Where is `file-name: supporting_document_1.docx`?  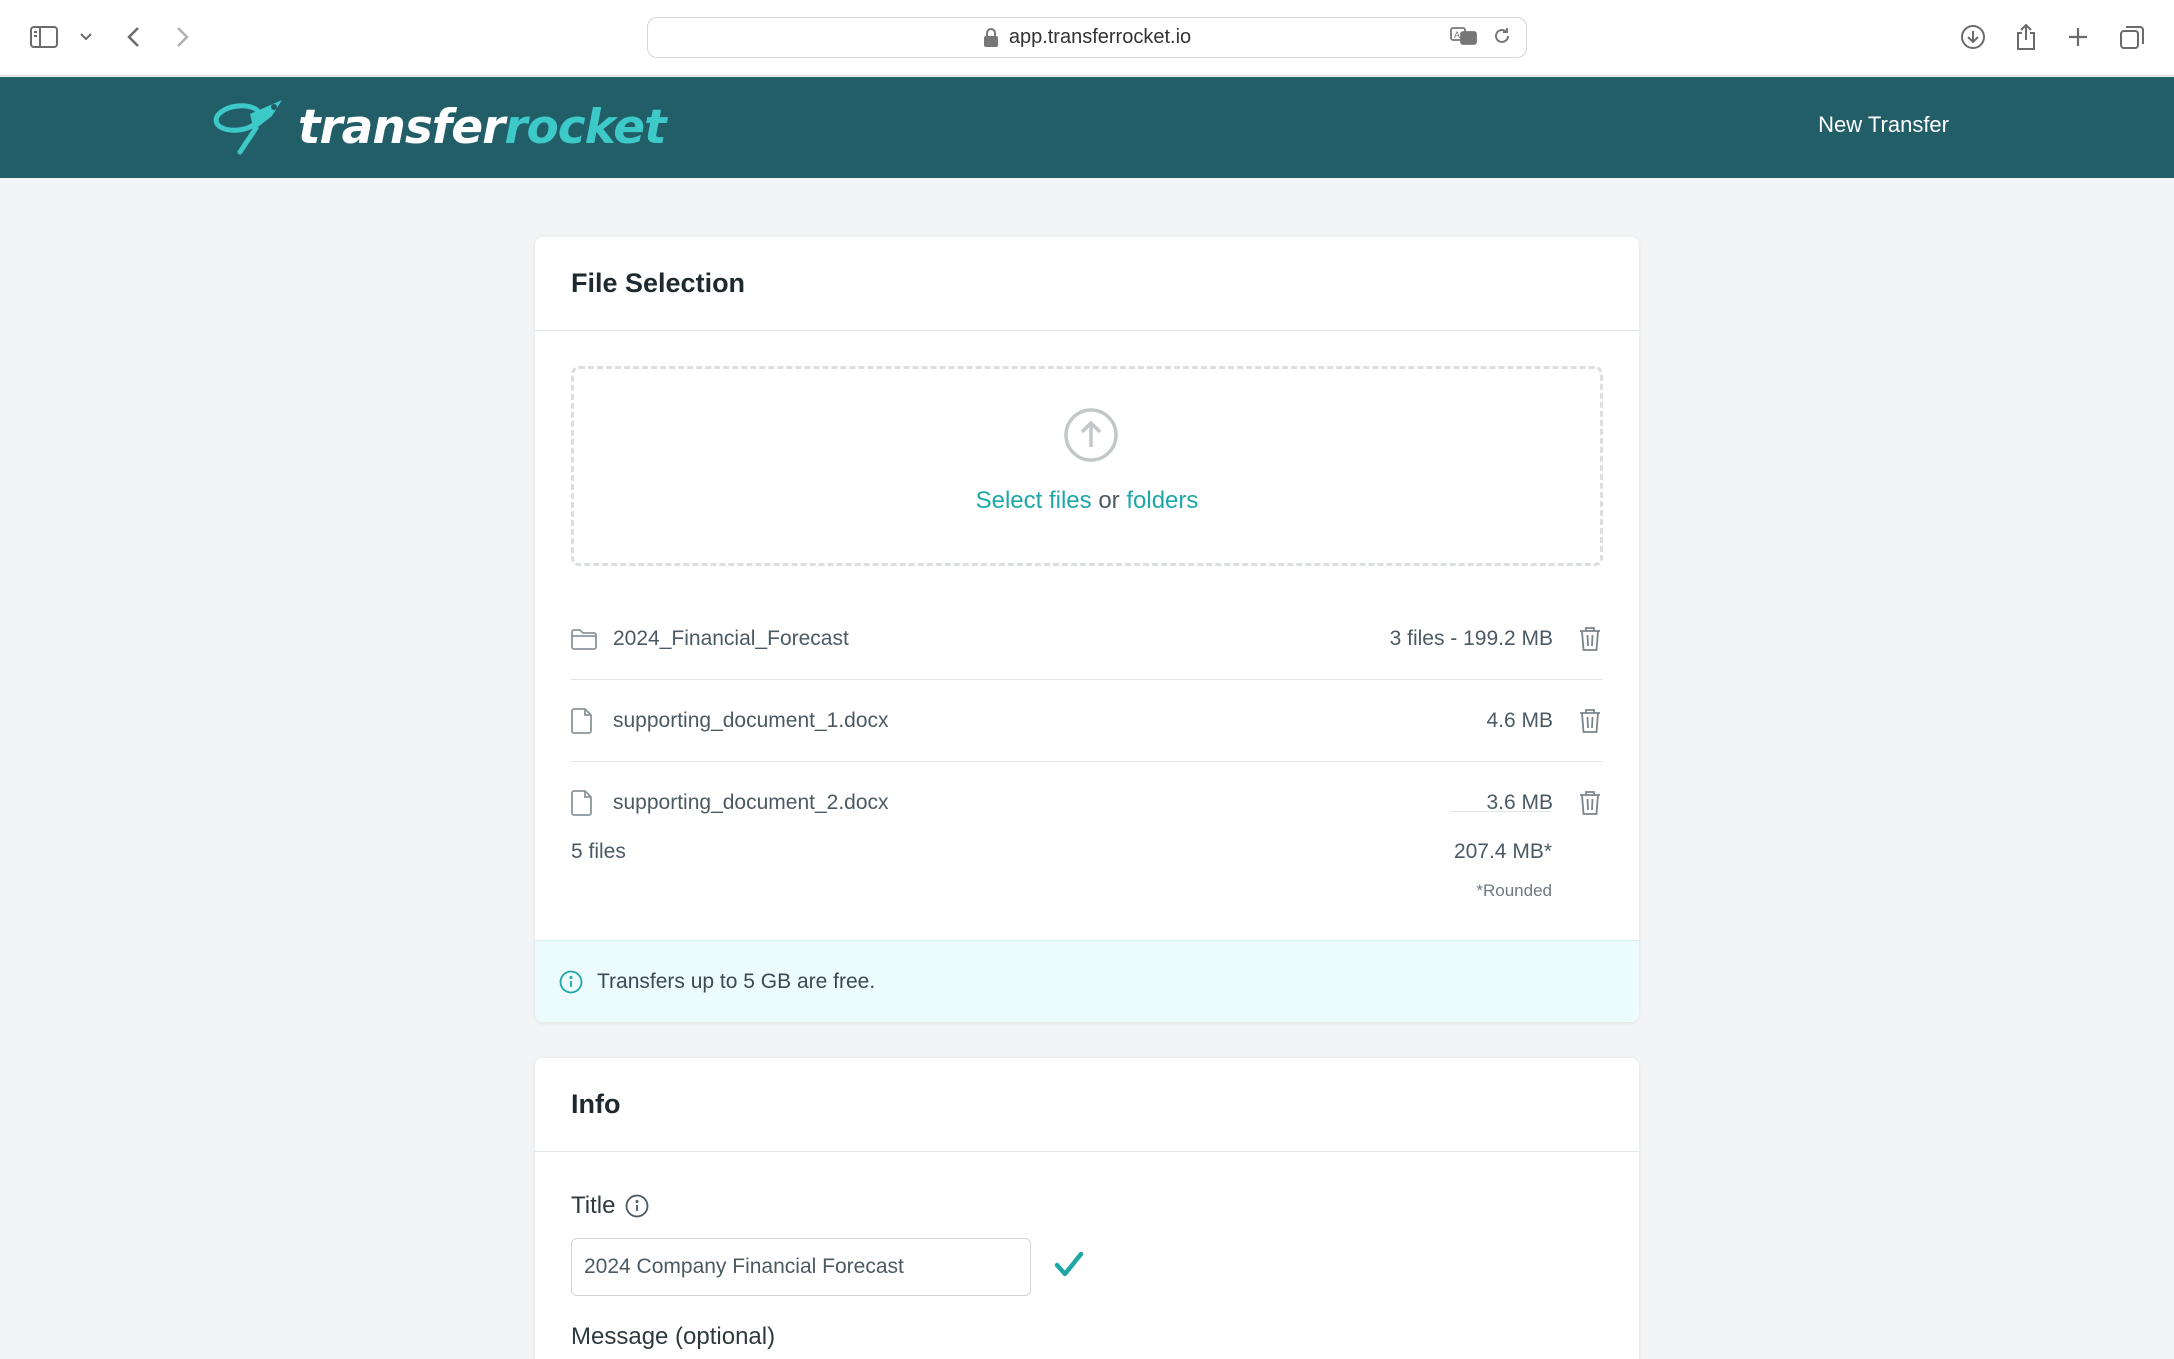
file-name: supporting_document_1.docx is located at coordinates (751, 720).